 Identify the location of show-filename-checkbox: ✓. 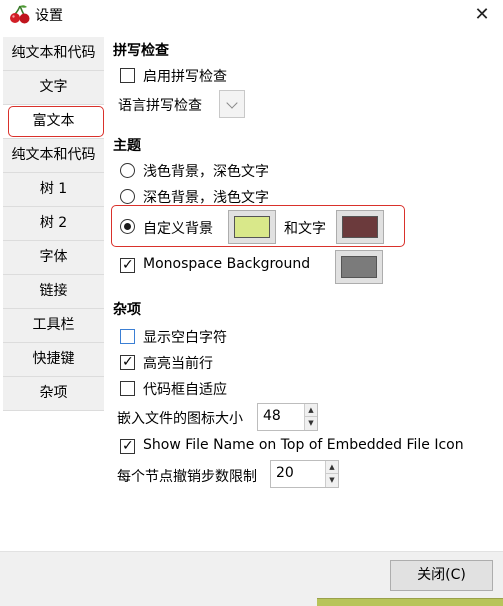
(127, 446).